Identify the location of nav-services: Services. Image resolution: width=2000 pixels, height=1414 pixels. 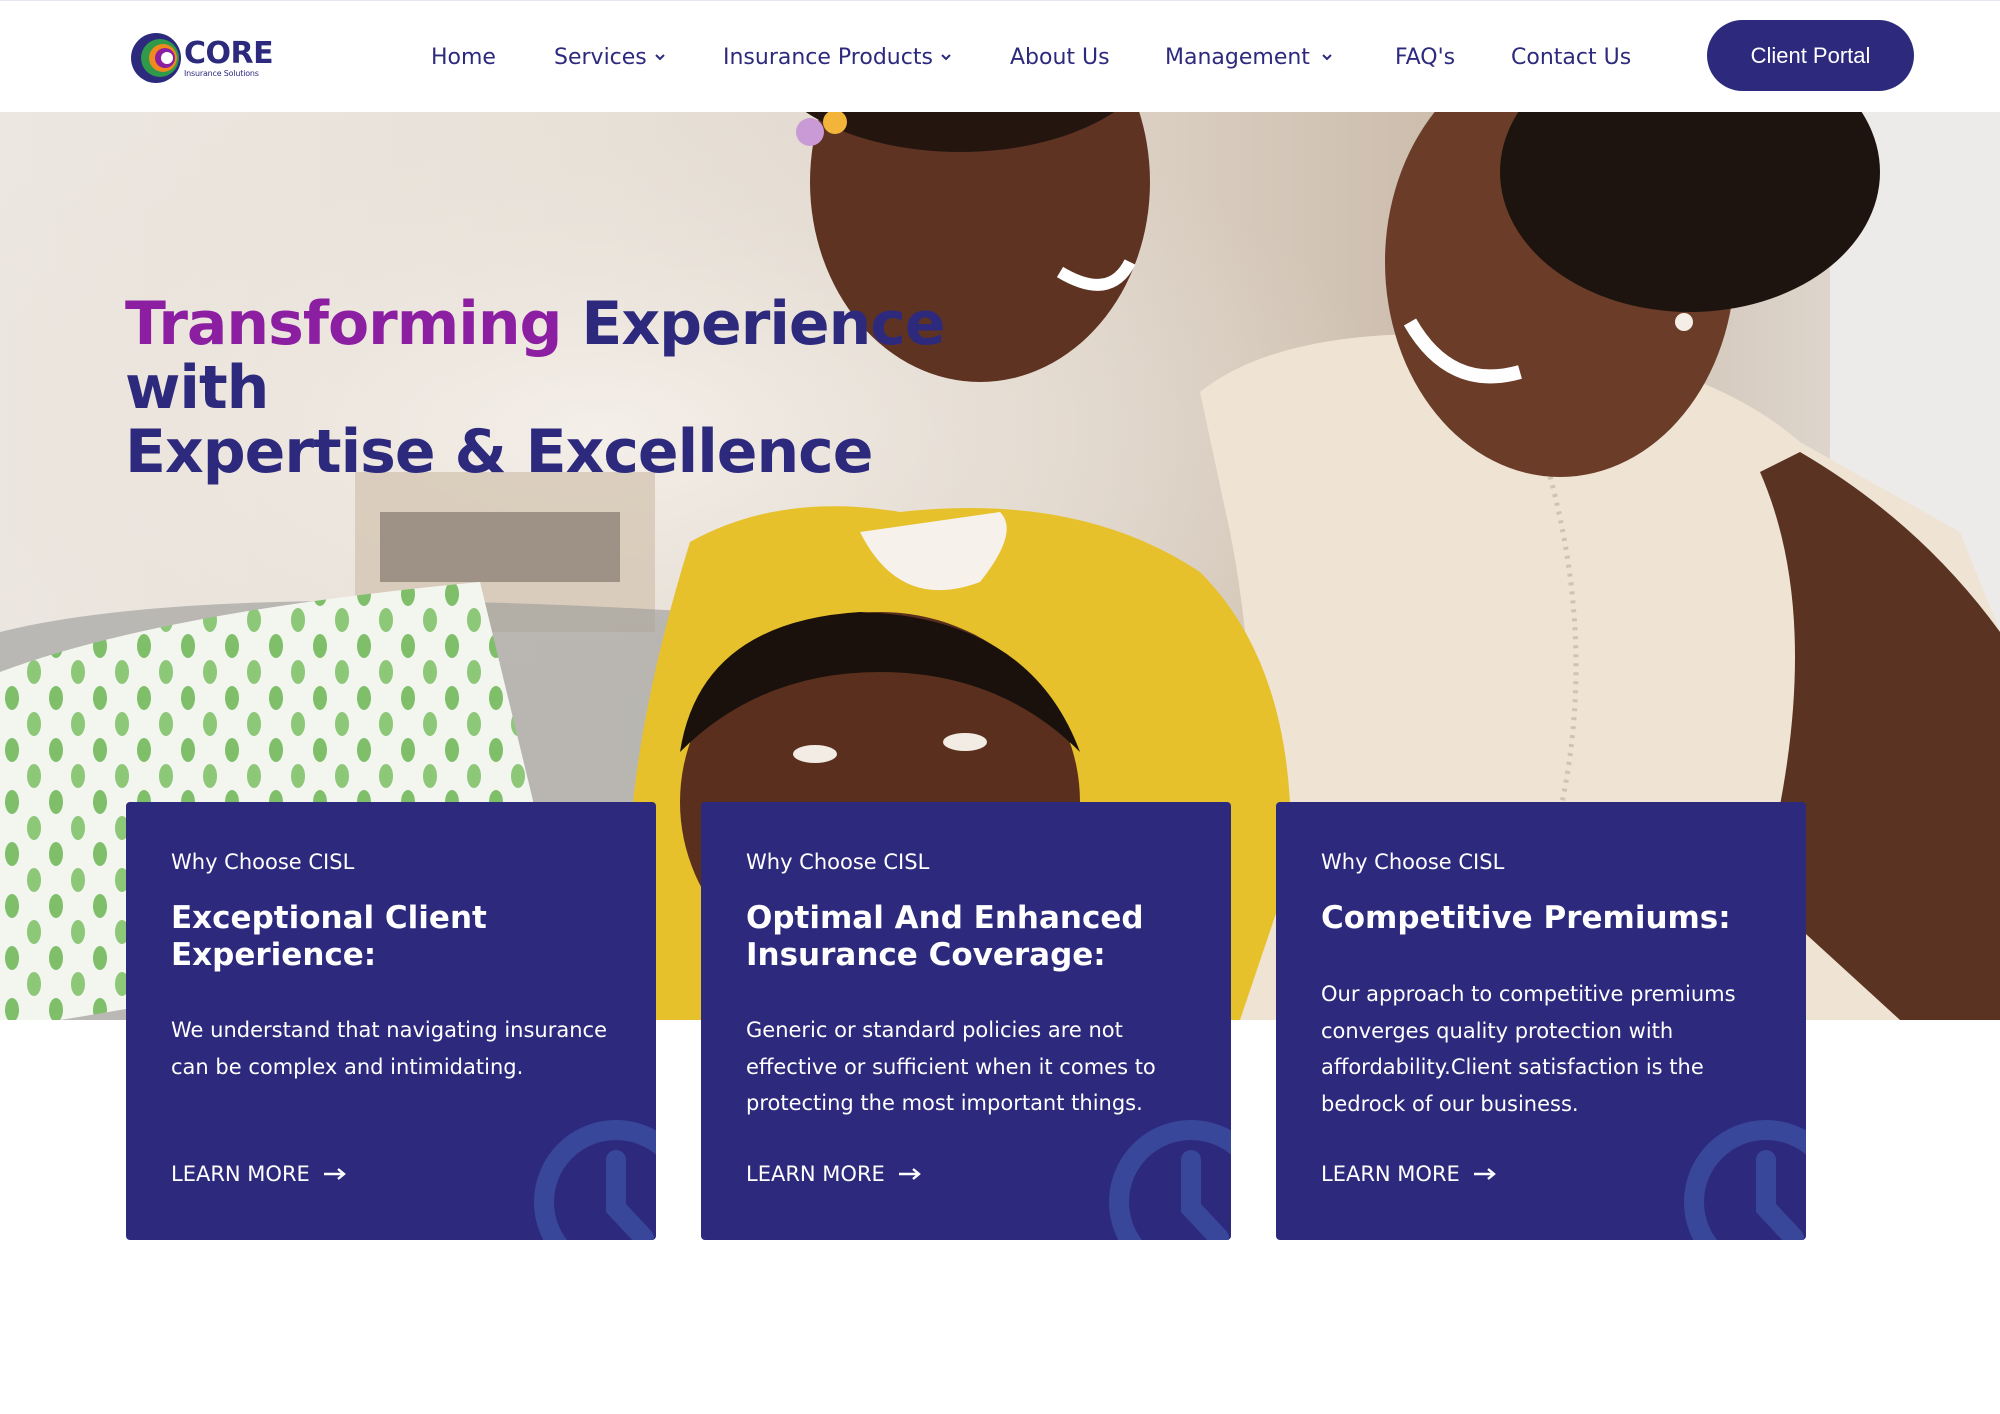
(609, 57).